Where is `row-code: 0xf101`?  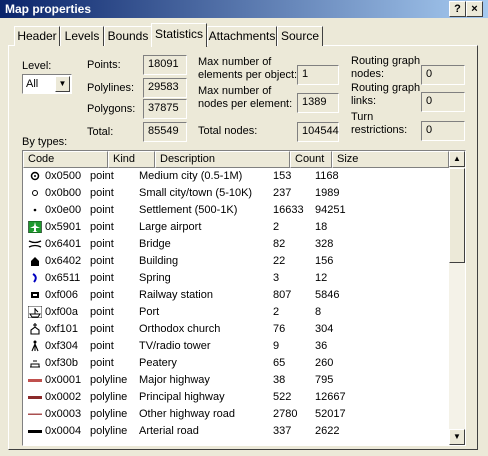 row-code: 0xf101 is located at coordinates (62, 329).